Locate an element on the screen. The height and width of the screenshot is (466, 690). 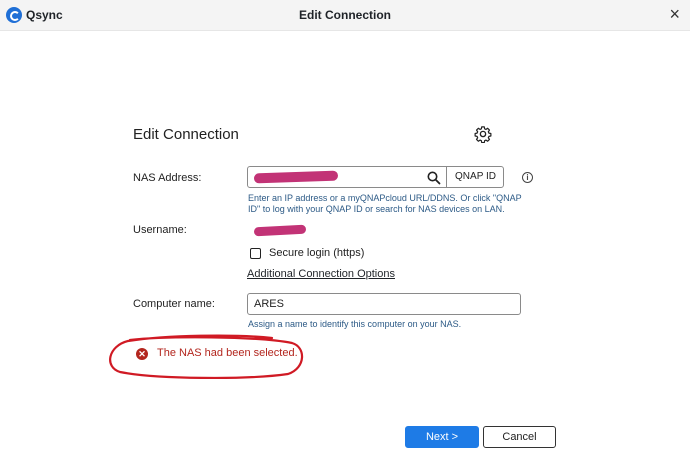
search-icon is located at coordinates (434, 178).